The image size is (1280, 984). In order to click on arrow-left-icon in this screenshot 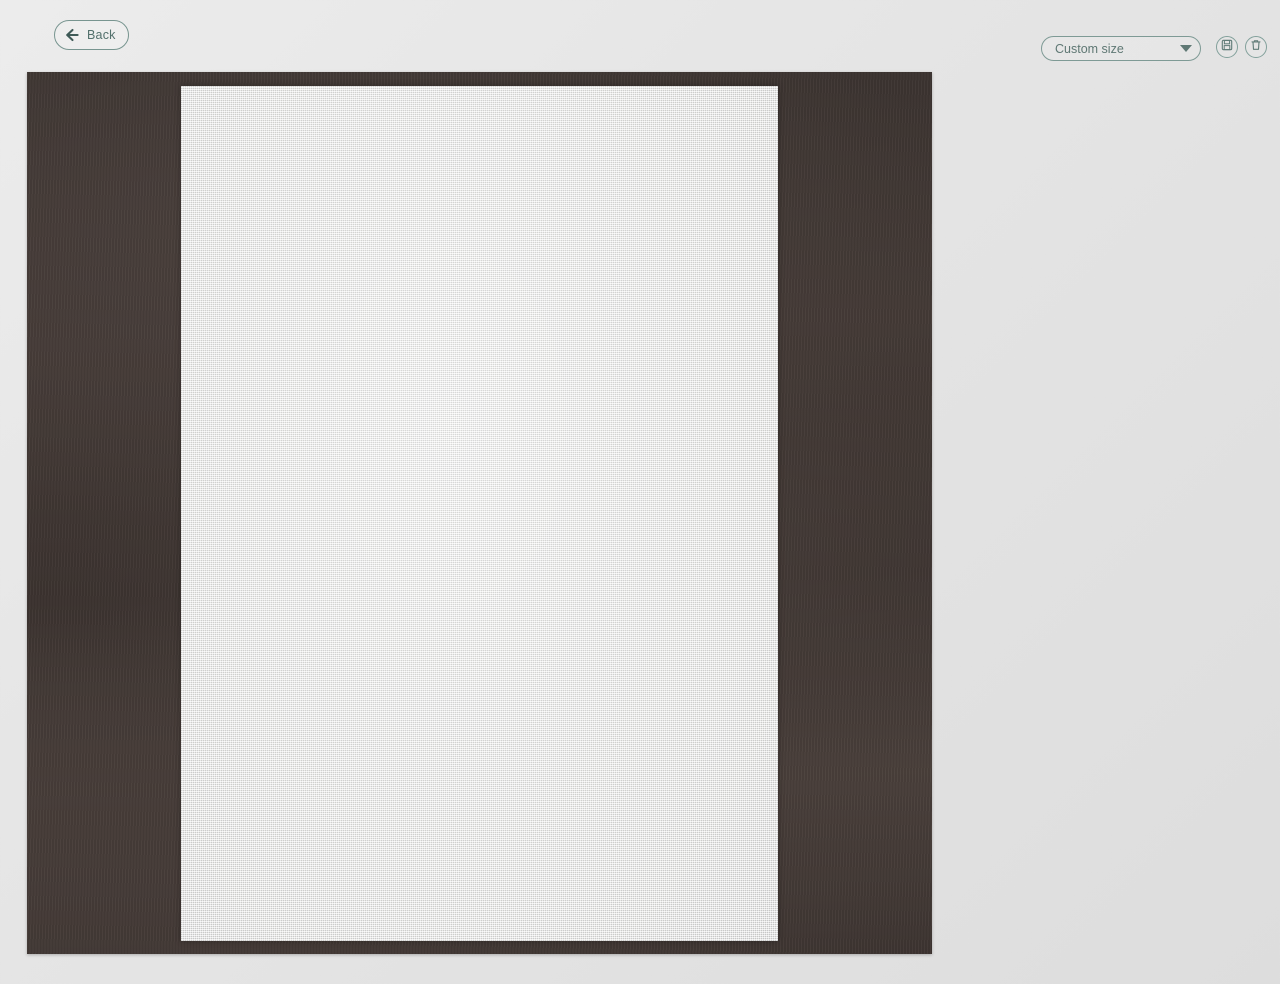, I will do `click(72, 35)`.